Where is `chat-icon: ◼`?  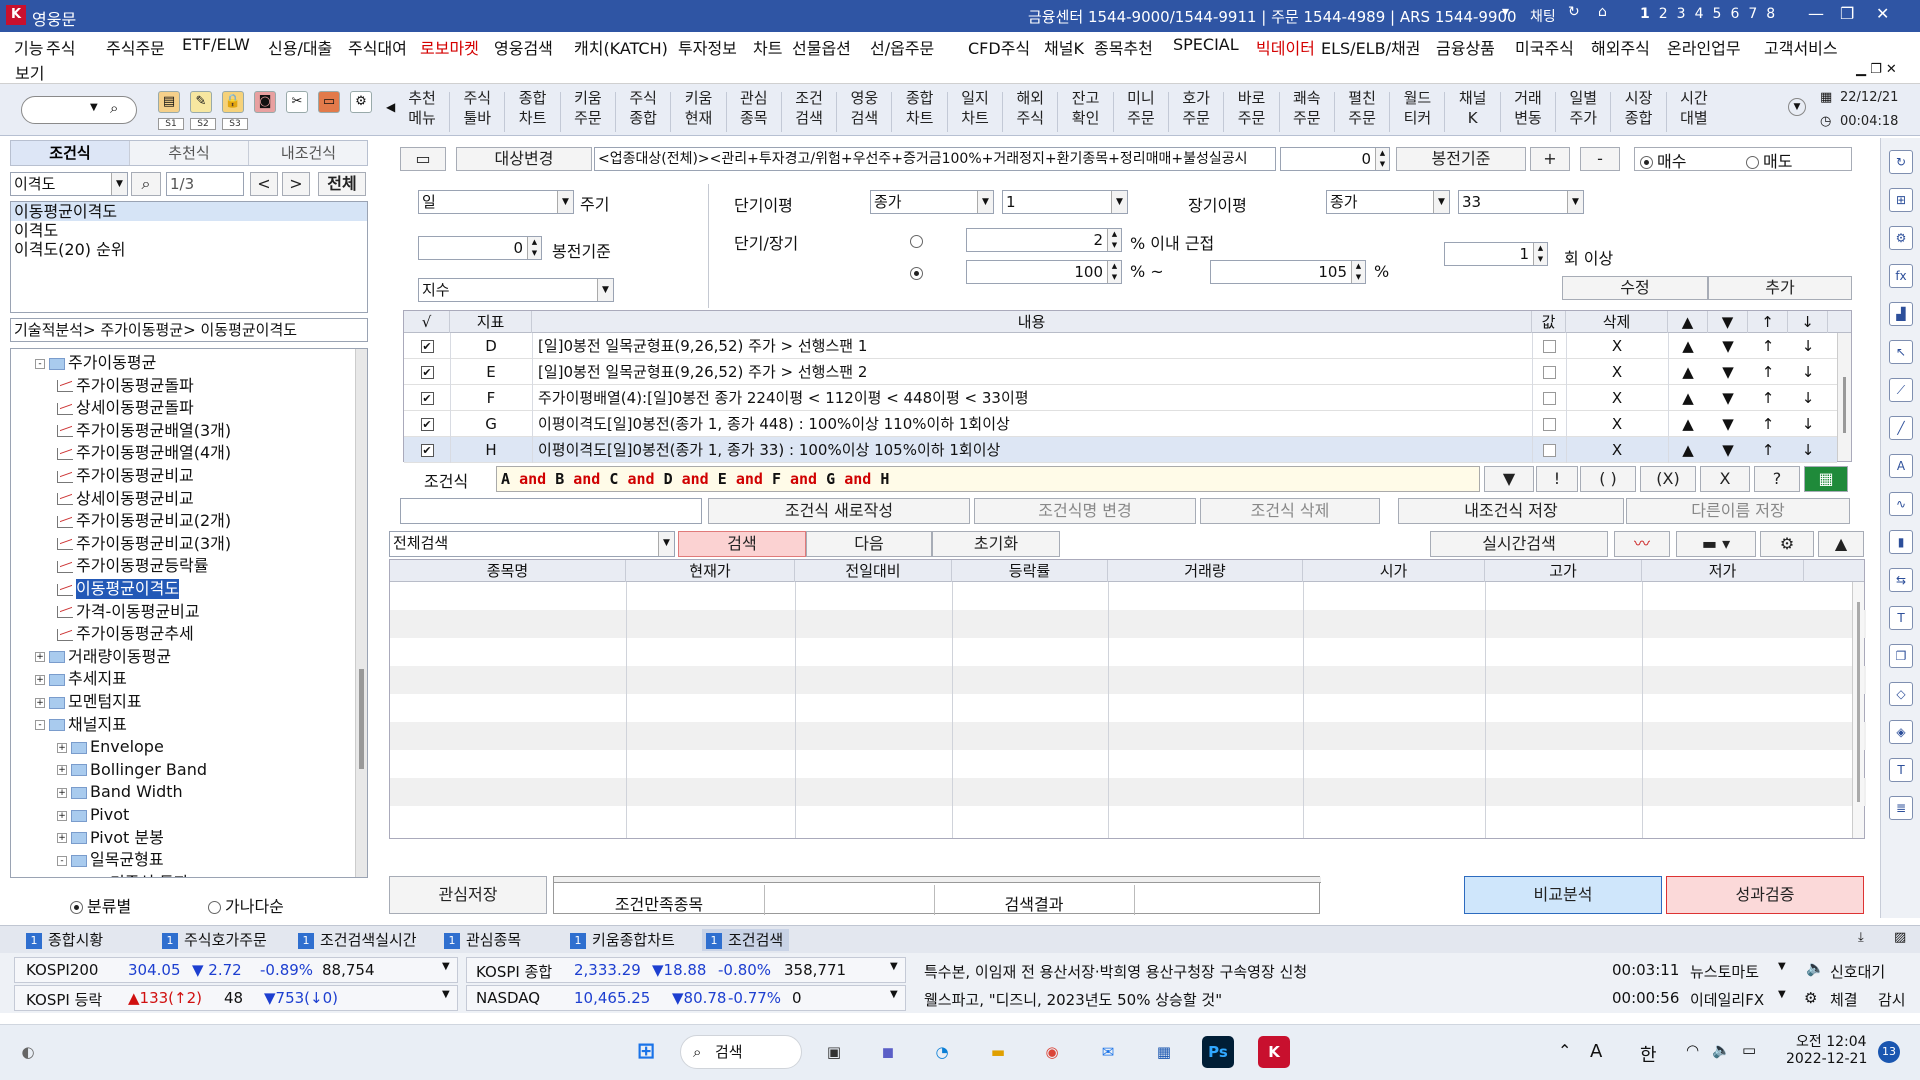
chat-icon: ◼ is located at coordinates (888, 1052).